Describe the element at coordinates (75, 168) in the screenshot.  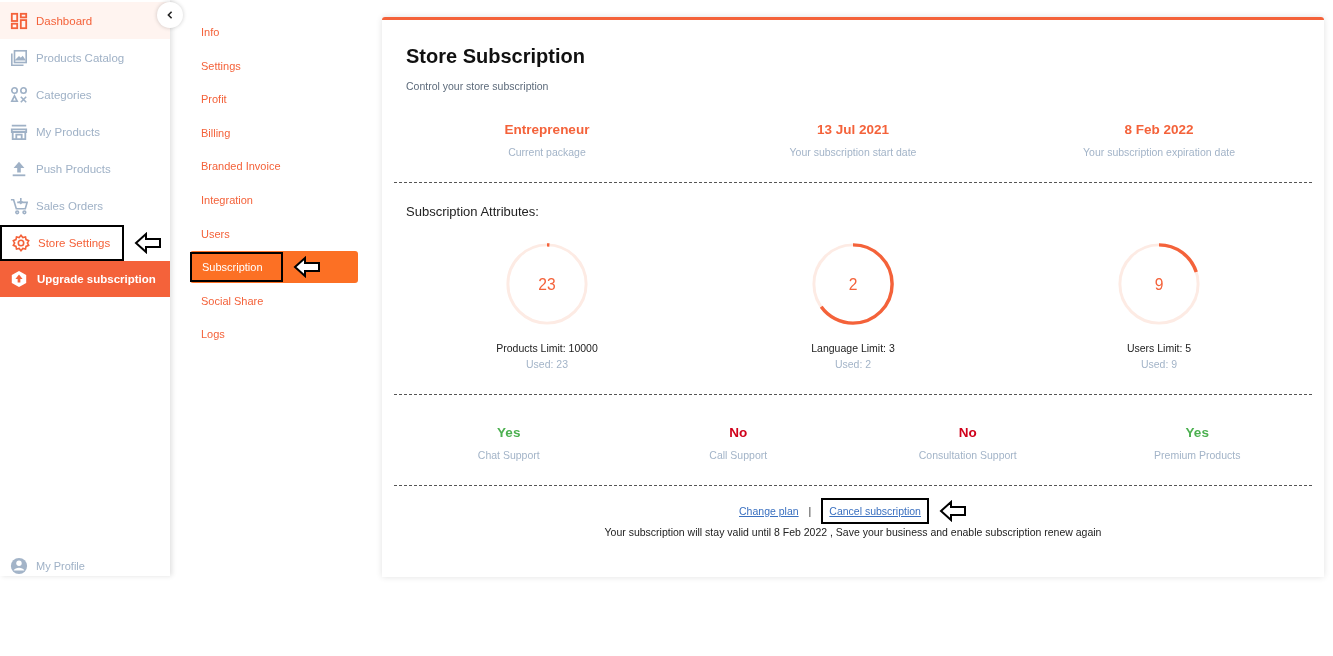
I see `sidebar-item: Push Products` at that location.